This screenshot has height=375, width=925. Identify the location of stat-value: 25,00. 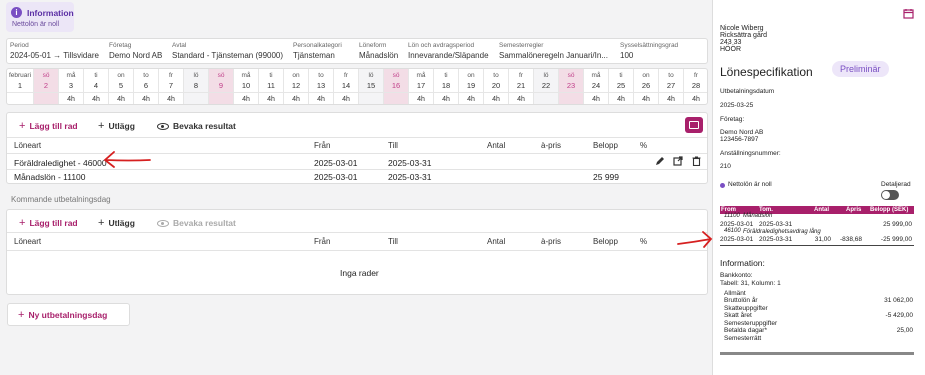
(904, 330).